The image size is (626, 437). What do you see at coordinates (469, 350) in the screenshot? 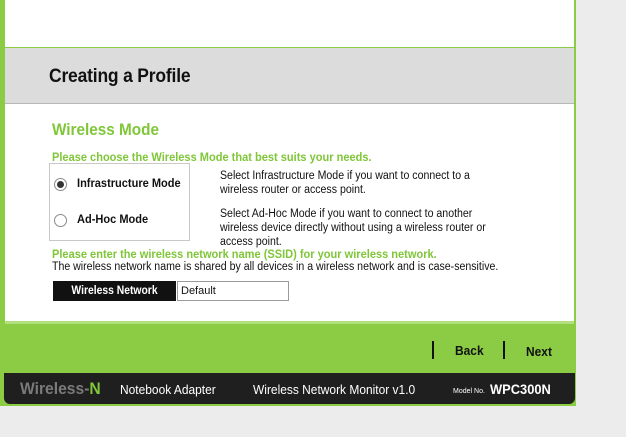
I see `back-button: Back` at bounding box center [469, 350].